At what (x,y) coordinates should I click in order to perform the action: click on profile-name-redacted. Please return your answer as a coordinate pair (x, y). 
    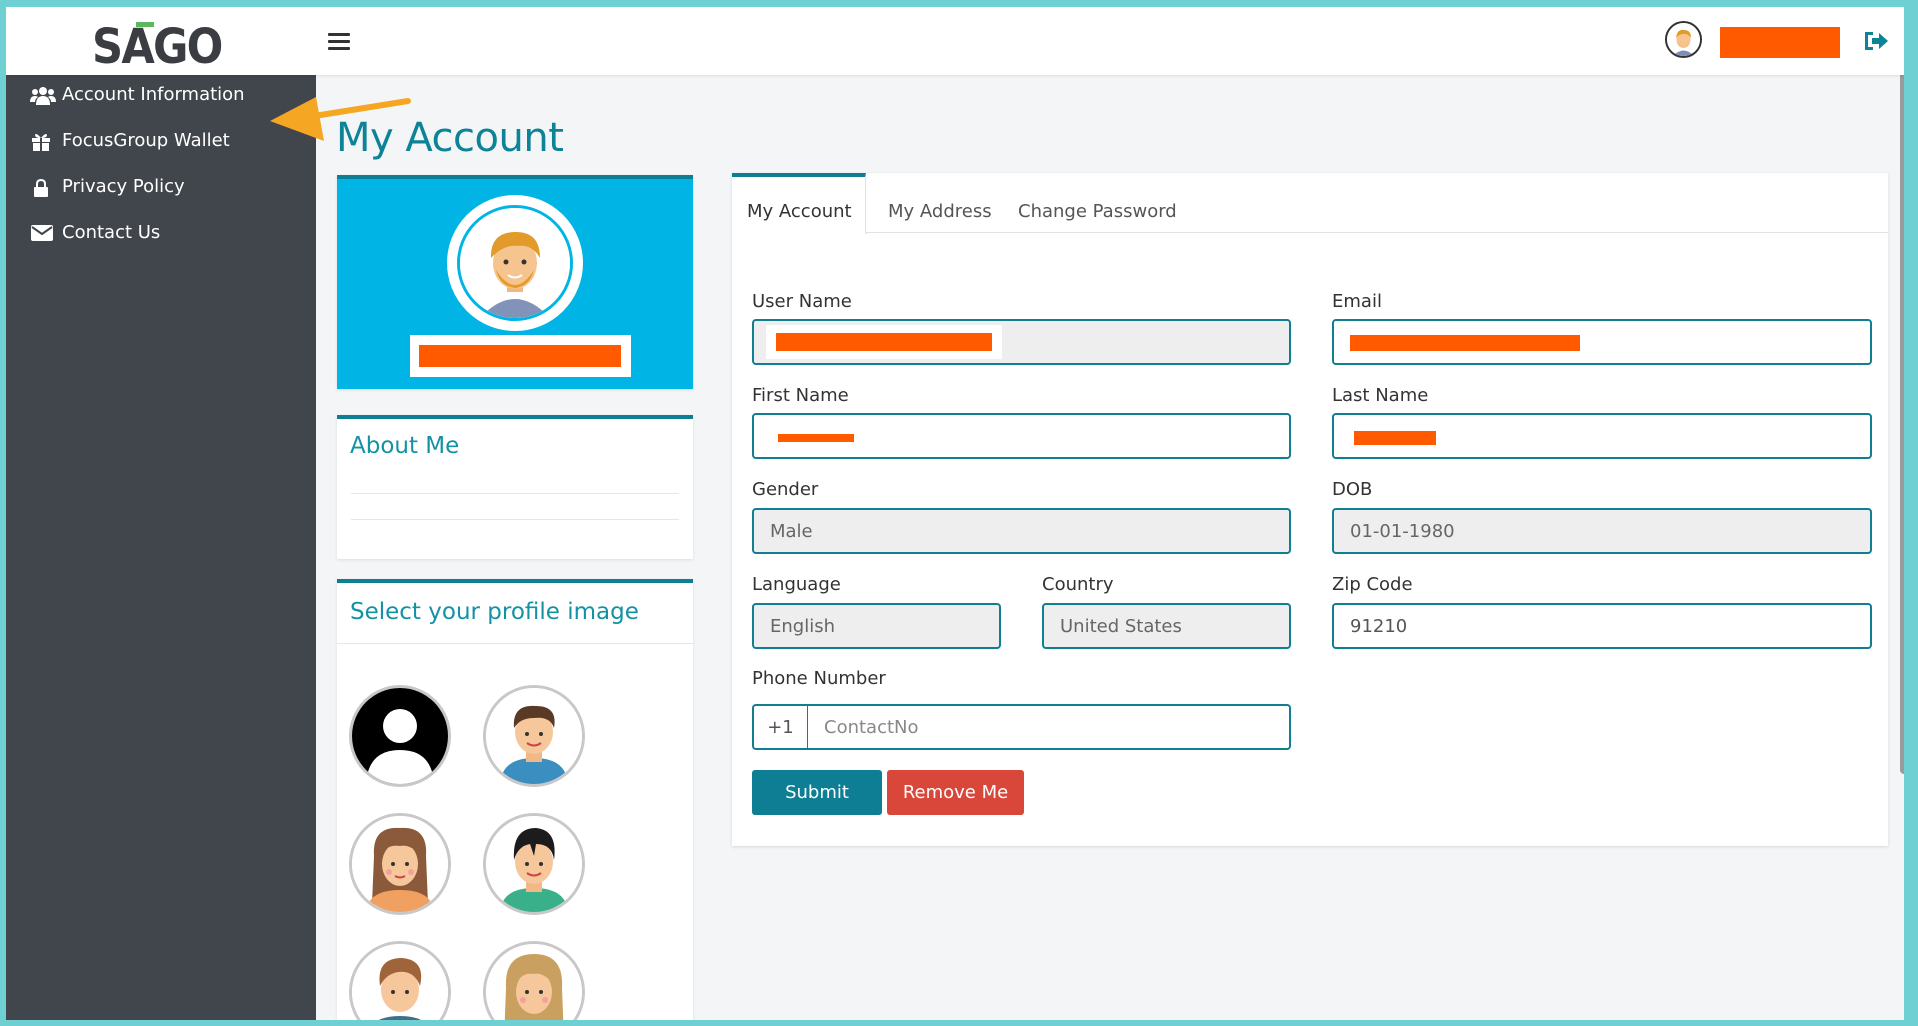
    Looking at the image, I should click on (520, 356).